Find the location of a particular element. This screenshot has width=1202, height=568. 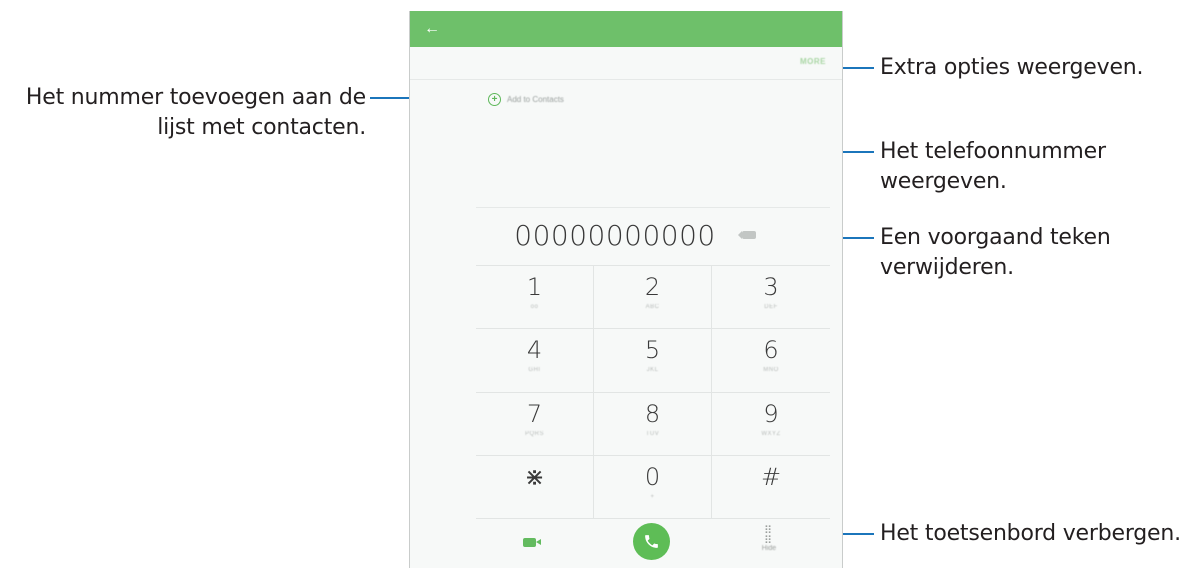

key-digit: 0 is located at coordinates (652, 476).